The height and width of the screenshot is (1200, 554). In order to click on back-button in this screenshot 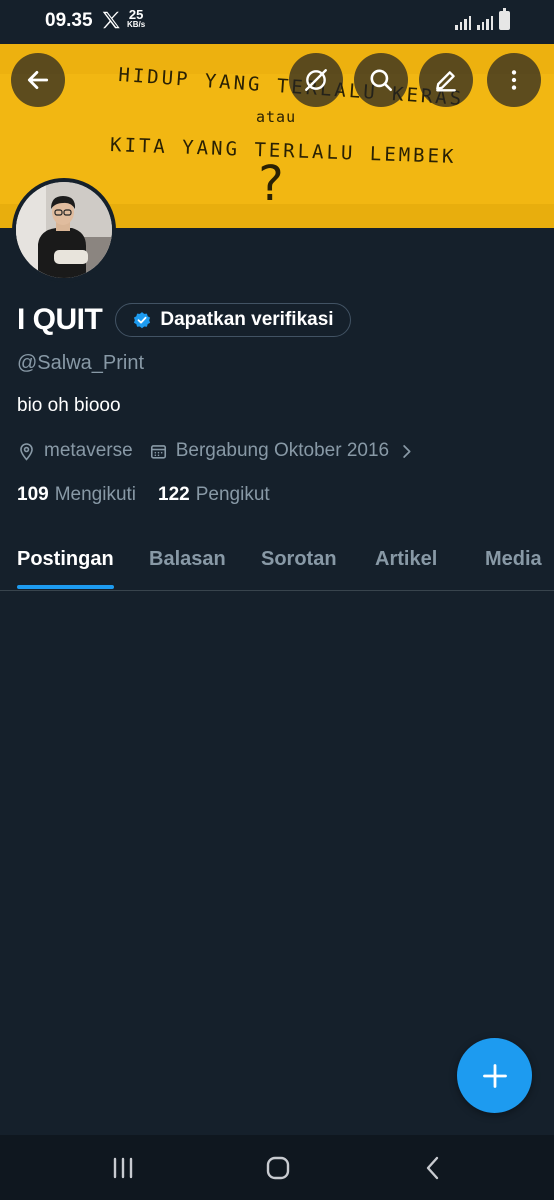, I will do `click(38, 80)`.